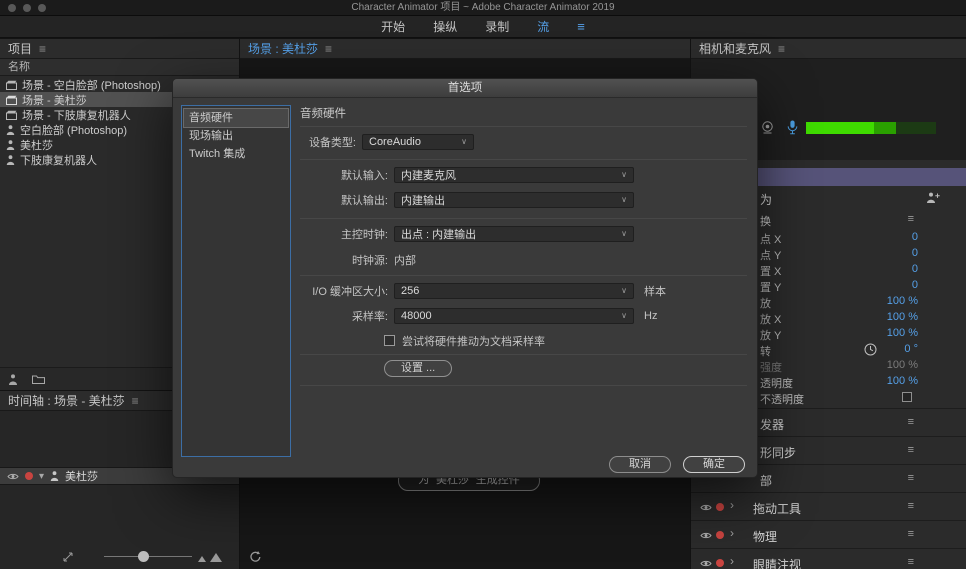 The width and height of the screenshot is (966, 569). I want to click on zoom-slider-thumb, so click(143, 556).